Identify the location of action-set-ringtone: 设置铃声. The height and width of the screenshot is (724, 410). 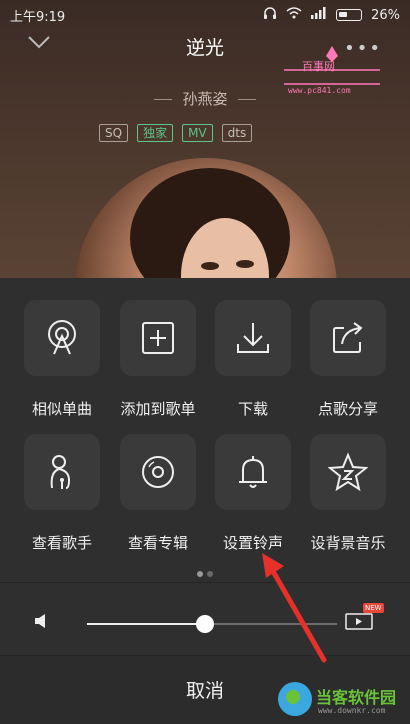
(253, 493).